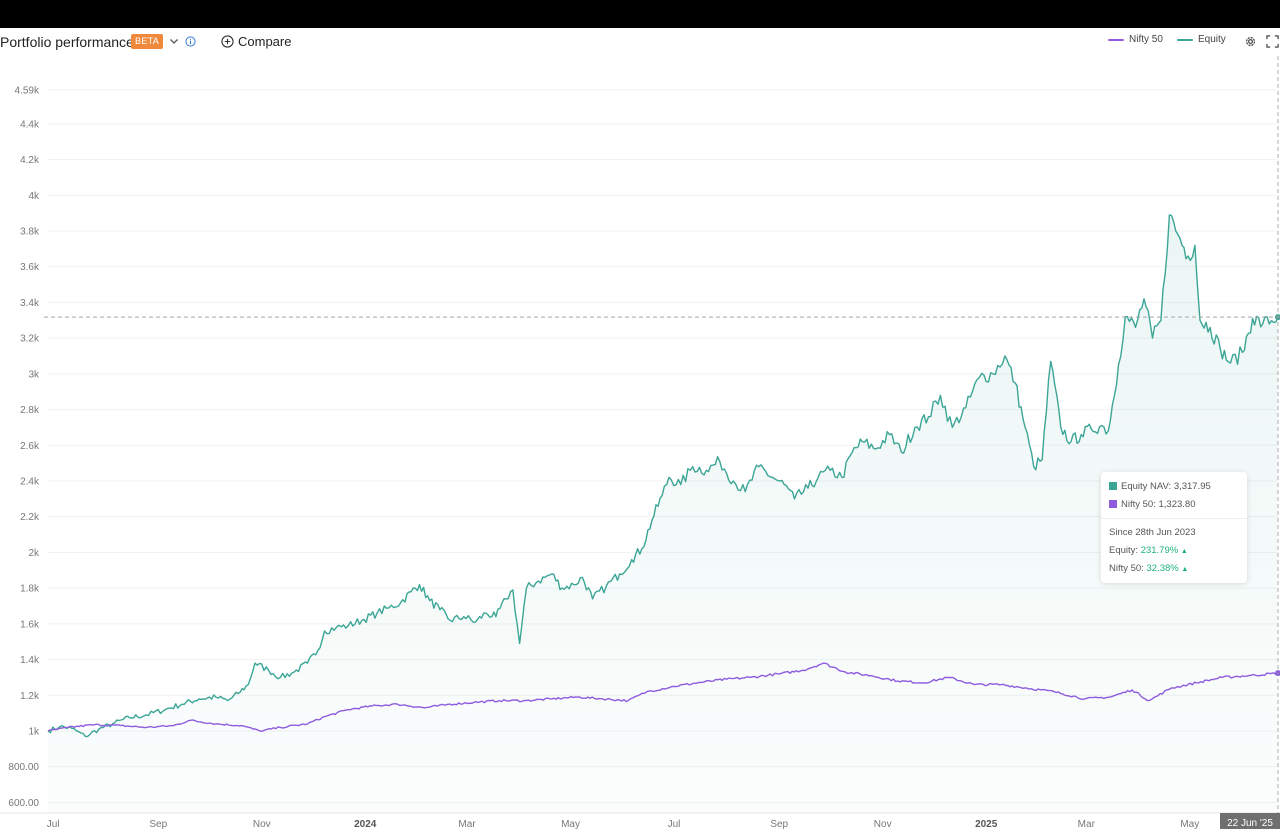 This screenshot has height=829, width=1280. What do you see at coordinates (1138, 504) in the screenshot?
I see `tooltip-nifty-label: Nifty 50:` at bounding box center [1138, 504].